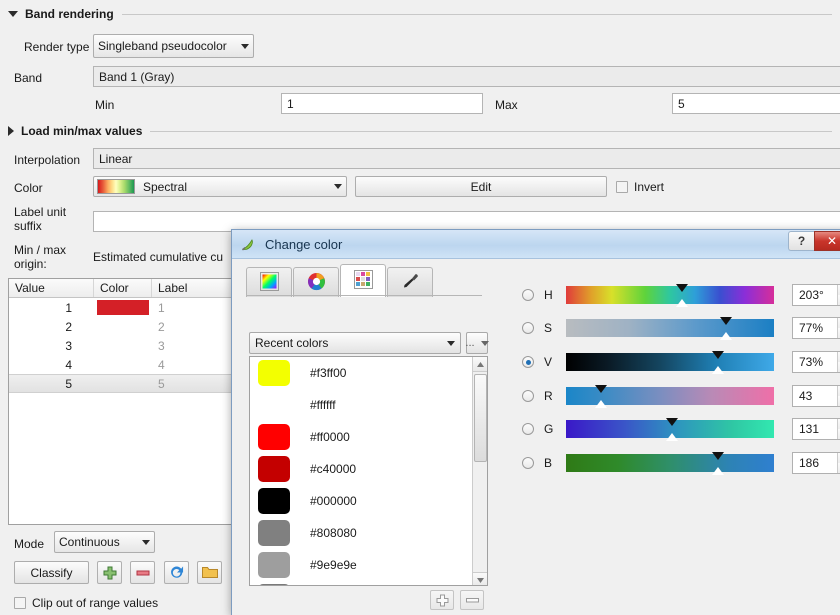  I want to click on scroll-down-icon, so click(480, 578).